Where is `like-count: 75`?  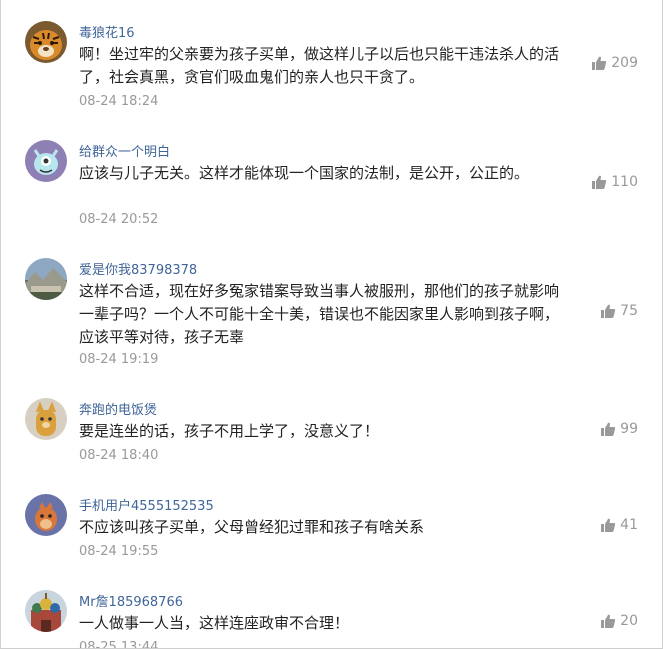
like-count: 75 is located at coordinates (629, 311).